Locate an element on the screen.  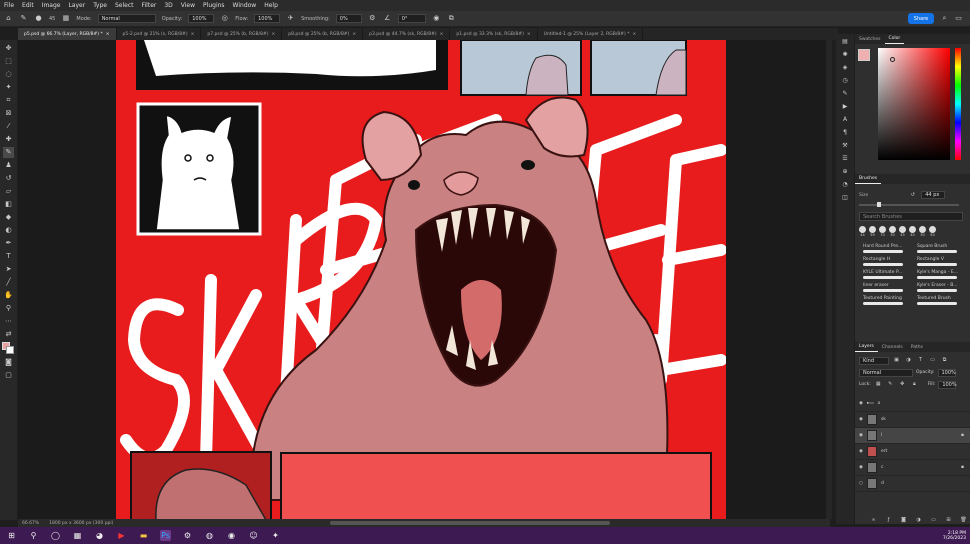
gradient-tool-icon: ◧ is located at coordinates (8, 204).